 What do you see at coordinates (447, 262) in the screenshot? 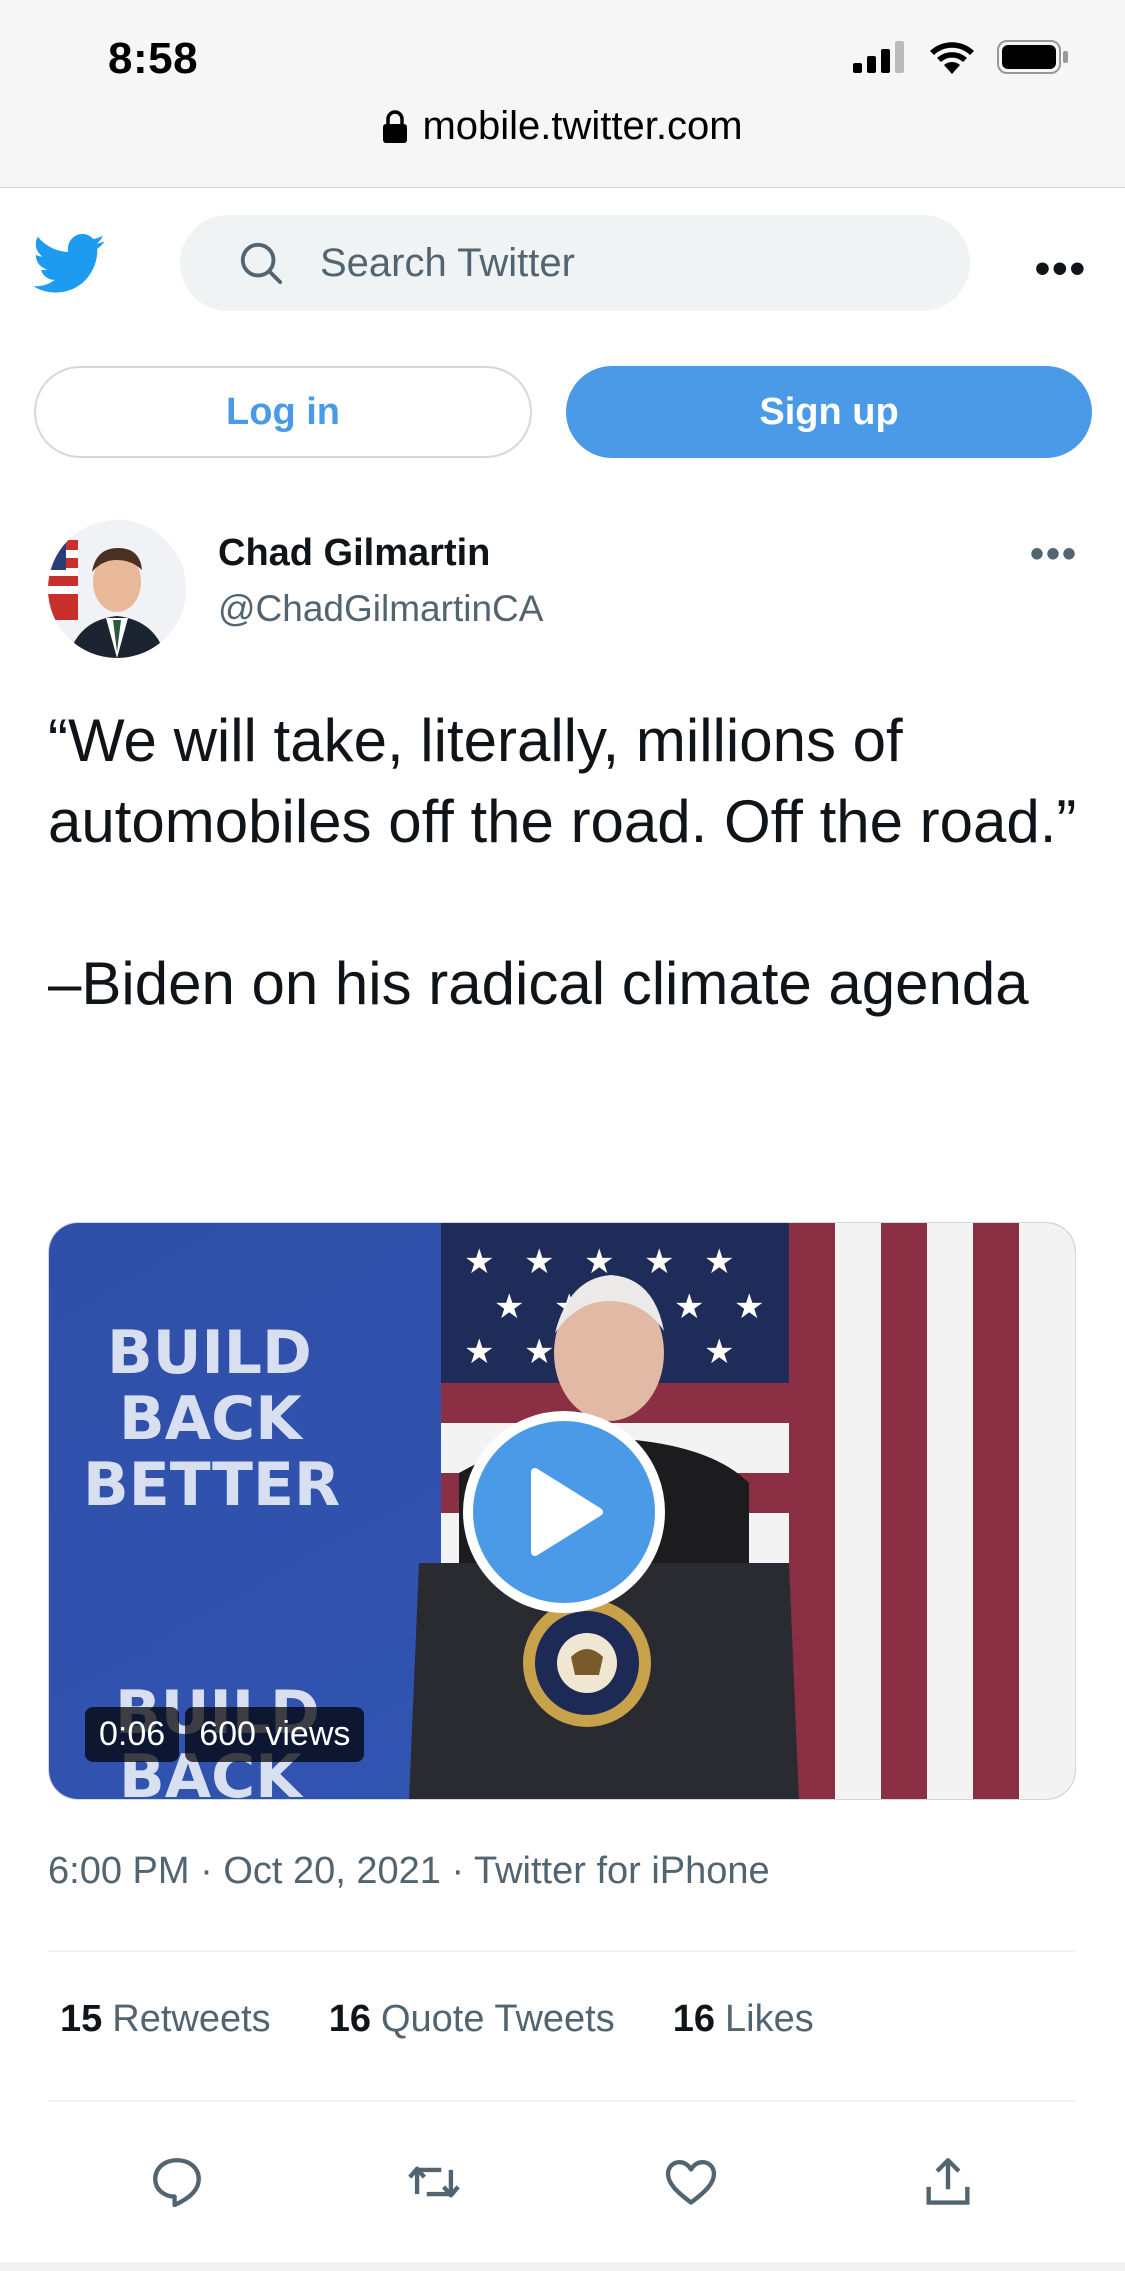
I see `search-placeholder: Search Twitter` at bounding box center [447, 262].